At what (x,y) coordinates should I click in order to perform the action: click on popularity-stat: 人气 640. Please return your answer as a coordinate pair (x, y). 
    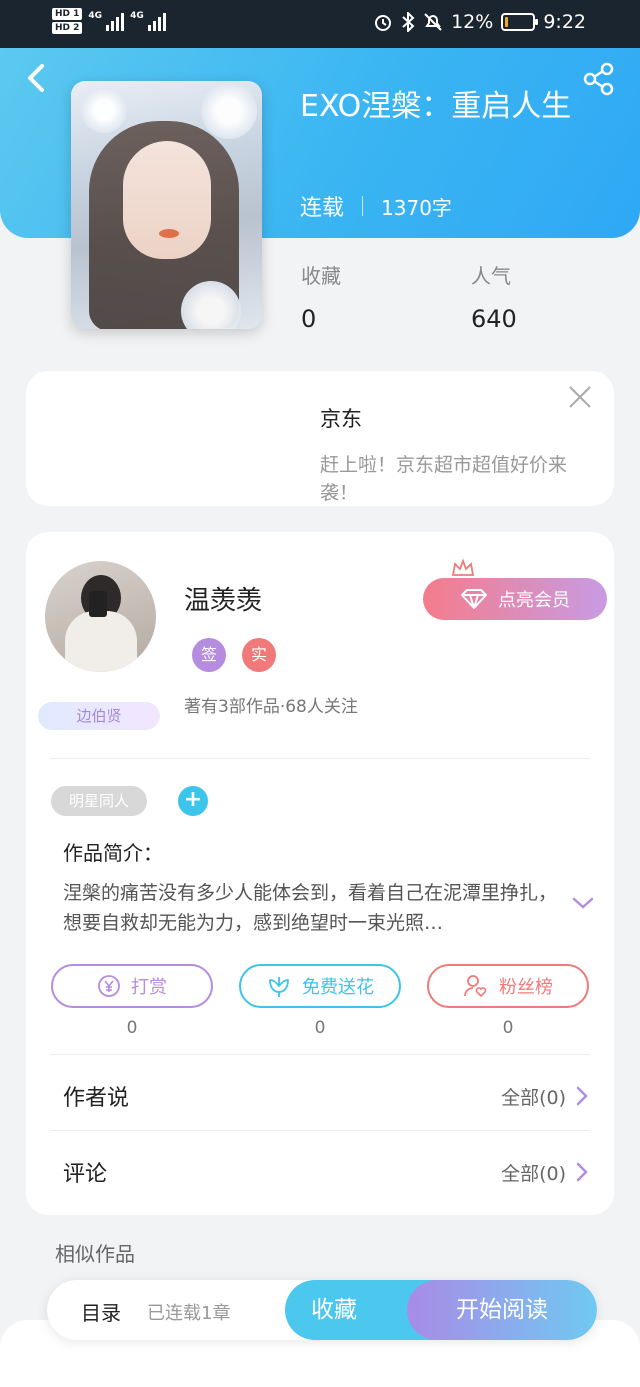
    Looking at the image, I should click on (494, 296).